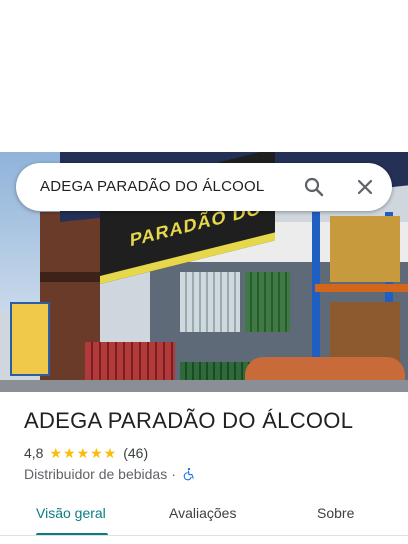 This screenshot has height=544, width=408. I want to click on search-icon, so click(314, 187).